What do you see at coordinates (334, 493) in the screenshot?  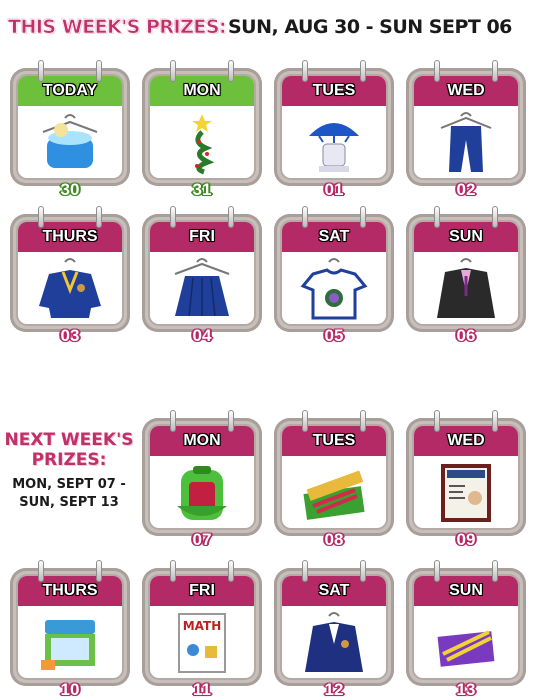 I see `books-and-pencils-icon` at bounding box center [334, 493].